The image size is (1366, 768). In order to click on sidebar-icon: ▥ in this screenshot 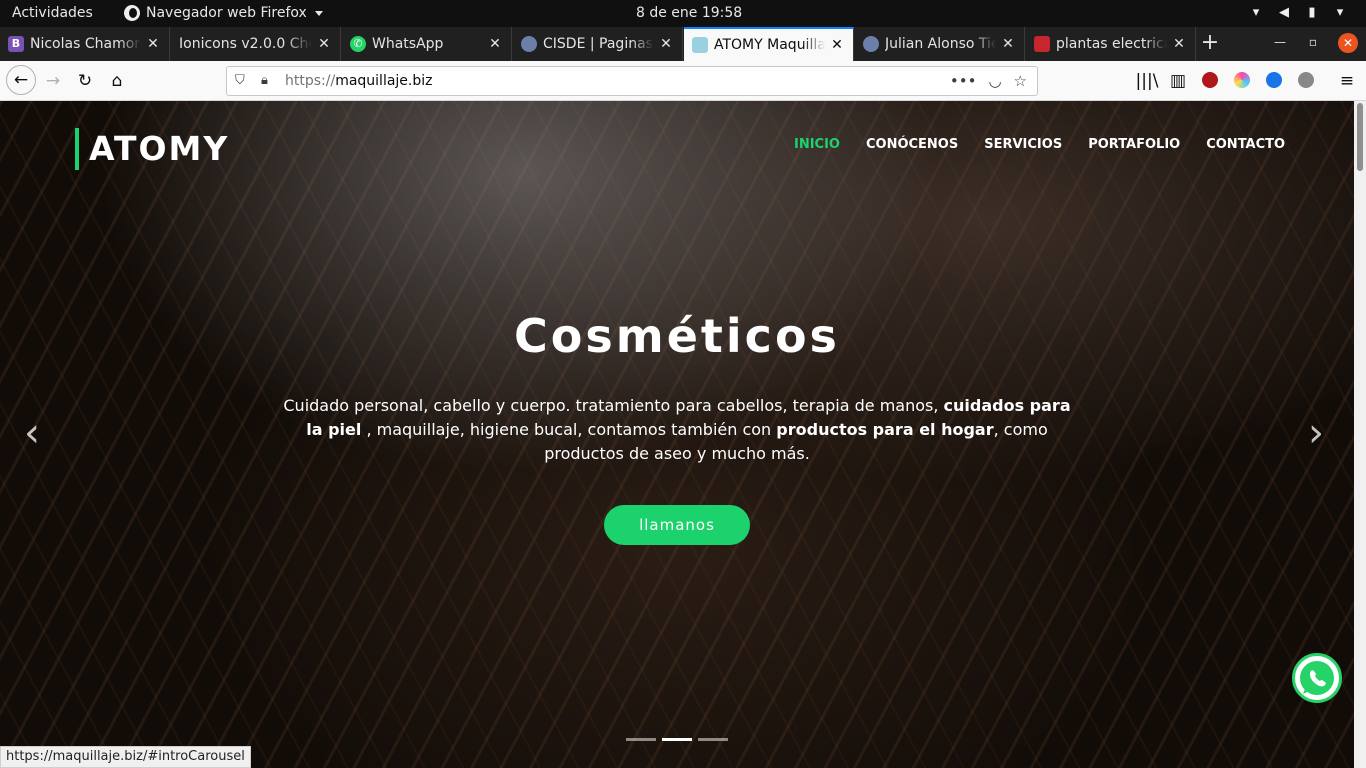, I will do `click(1178, 81)`.